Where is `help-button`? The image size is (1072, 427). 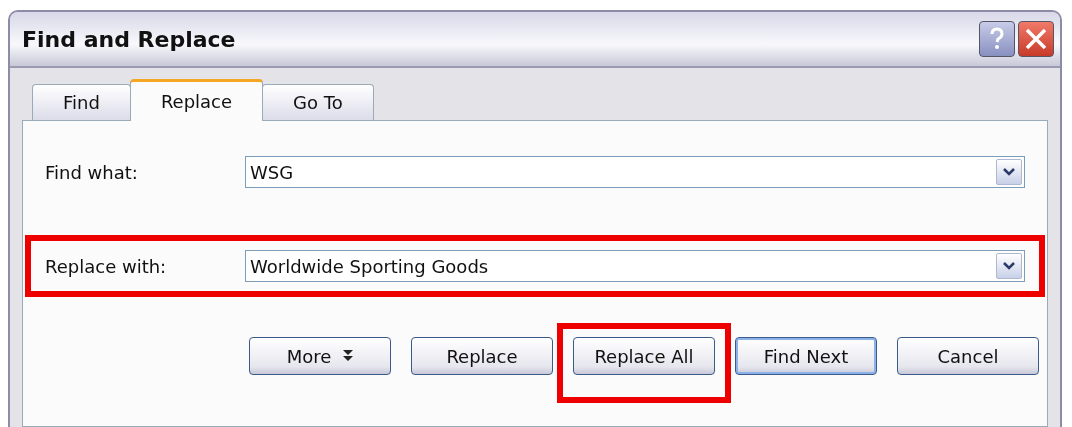 help-button is located at coordinates (997, 39).